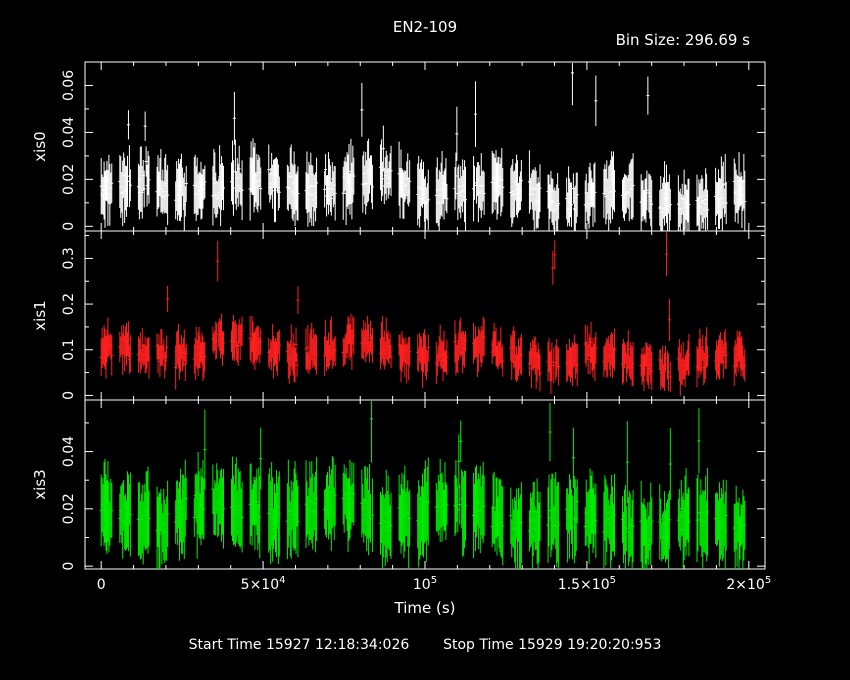 The image size is (850, 680). I want to click on chart-title: EN2-109, so click(425, 27).